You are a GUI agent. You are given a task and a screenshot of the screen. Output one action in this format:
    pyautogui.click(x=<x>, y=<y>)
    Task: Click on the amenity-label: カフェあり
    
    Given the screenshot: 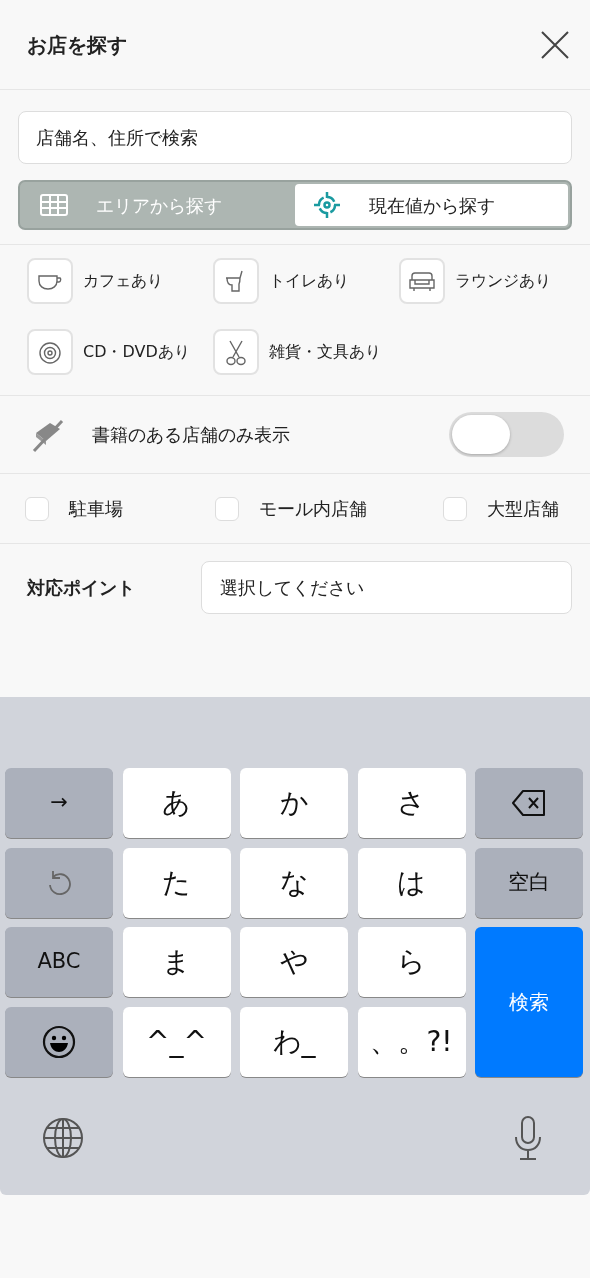 What is the action you would take?
    pyautogui.click(x=123, y=281)
    